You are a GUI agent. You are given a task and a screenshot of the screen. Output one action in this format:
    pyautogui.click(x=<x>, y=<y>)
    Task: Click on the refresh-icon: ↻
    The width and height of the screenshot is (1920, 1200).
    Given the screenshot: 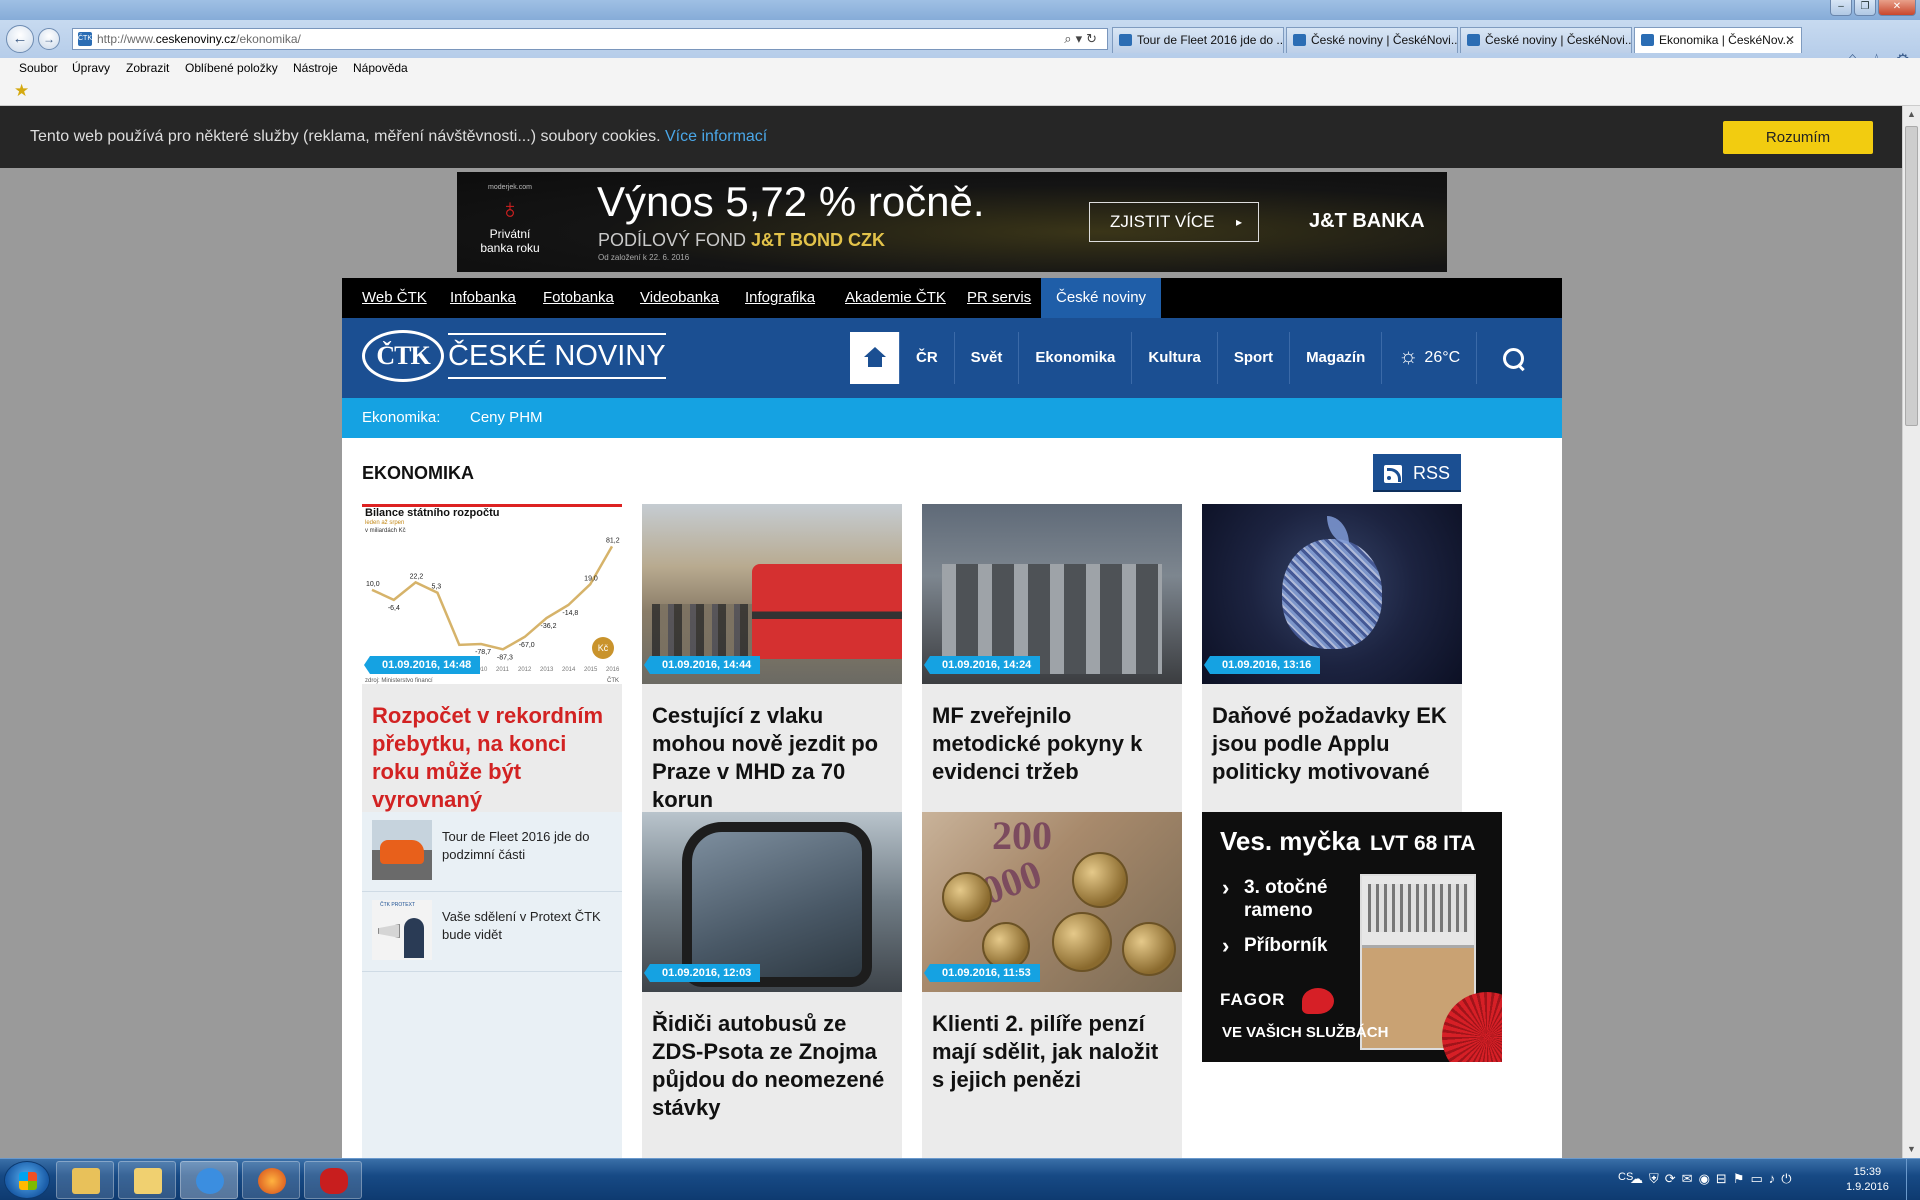 What is the action you would take?
    pyautogui.click(x=1093, y=38)
    